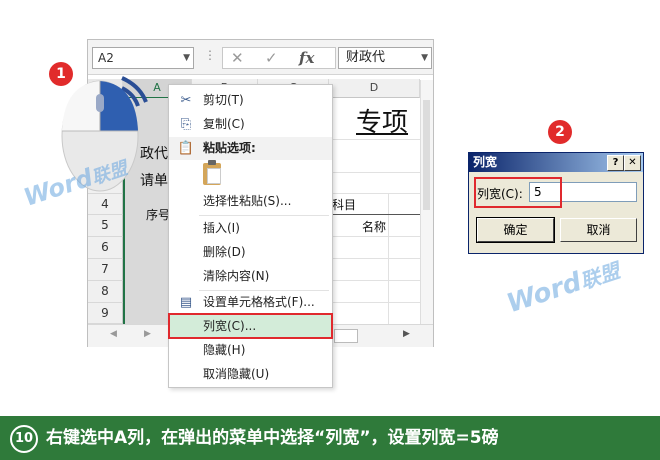 This screenshot has width=660, height=460. What do you see at coordinates (366, 57) in the screenshot?
I see `formula-value: 财政代` at bounding box center [366, 57].